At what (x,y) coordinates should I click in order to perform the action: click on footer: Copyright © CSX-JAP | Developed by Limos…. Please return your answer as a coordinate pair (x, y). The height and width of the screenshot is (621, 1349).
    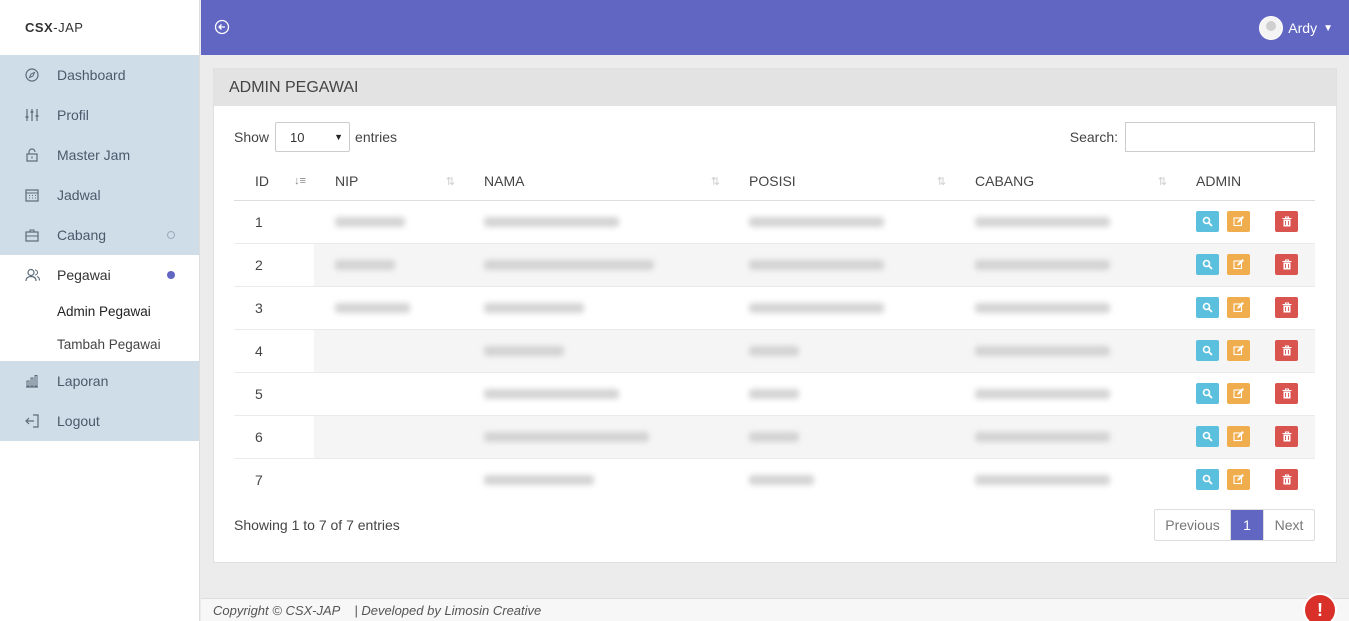
    Looking at the image, I should click on (775, 609).